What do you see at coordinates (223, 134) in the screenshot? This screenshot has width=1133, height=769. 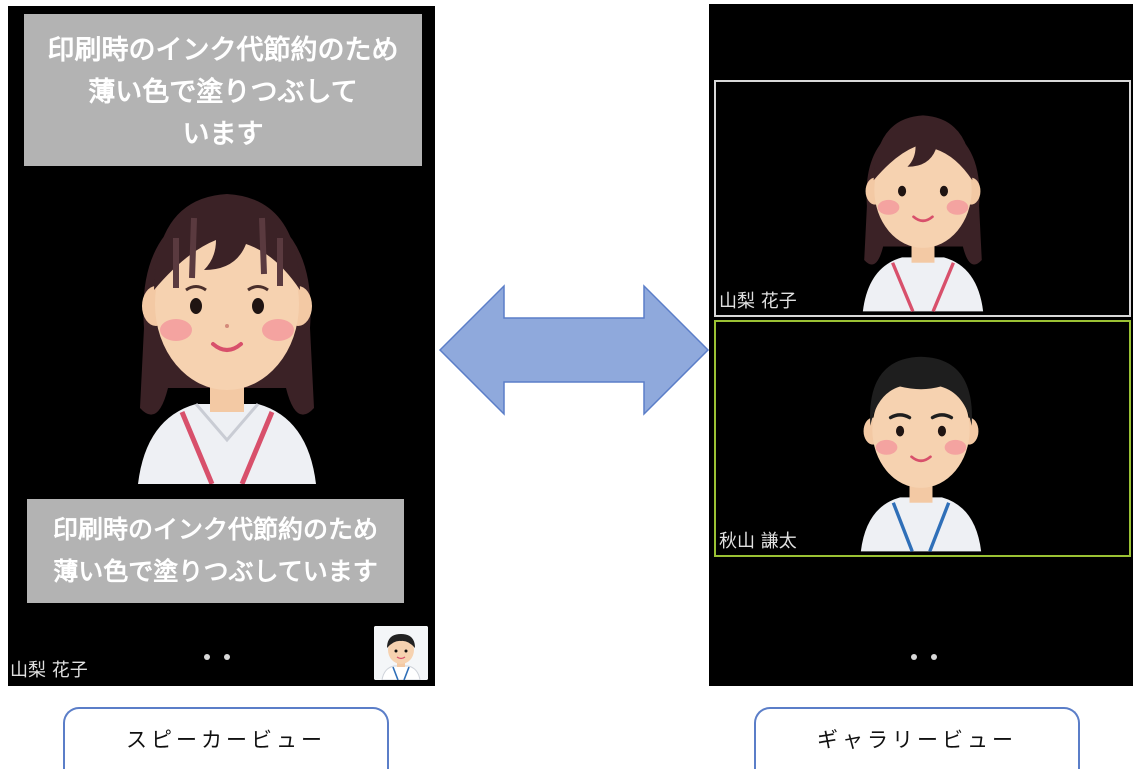 I see `overlay-line: います` at bounding box center [223, 134].